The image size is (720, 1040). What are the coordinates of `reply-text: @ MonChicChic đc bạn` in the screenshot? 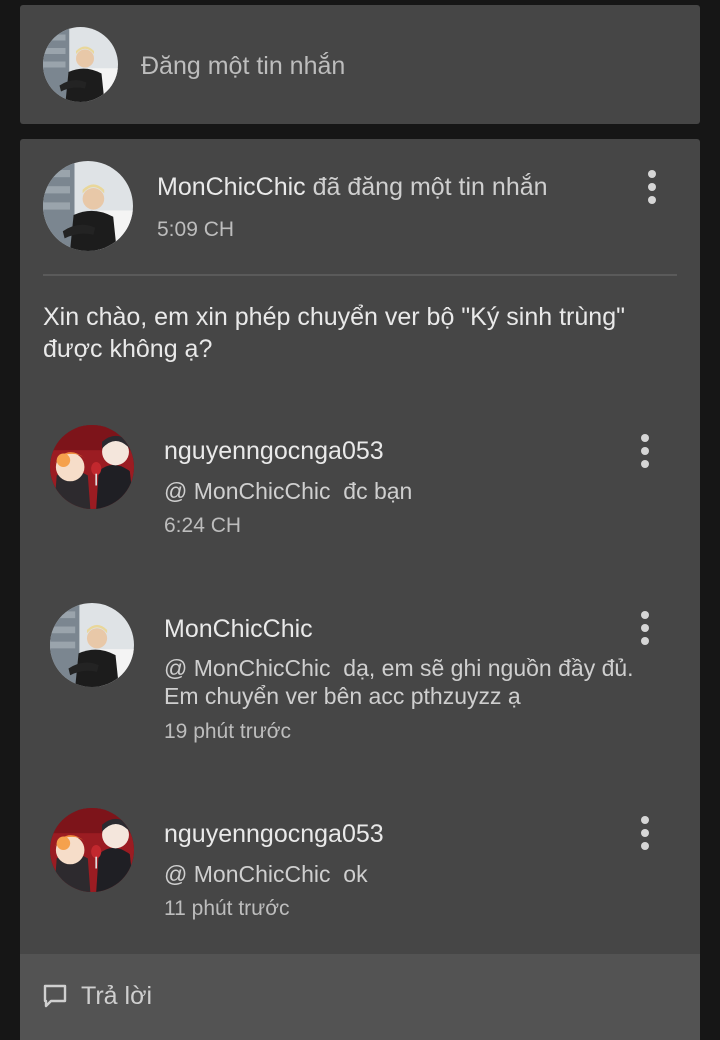 It's located at (288, 491).